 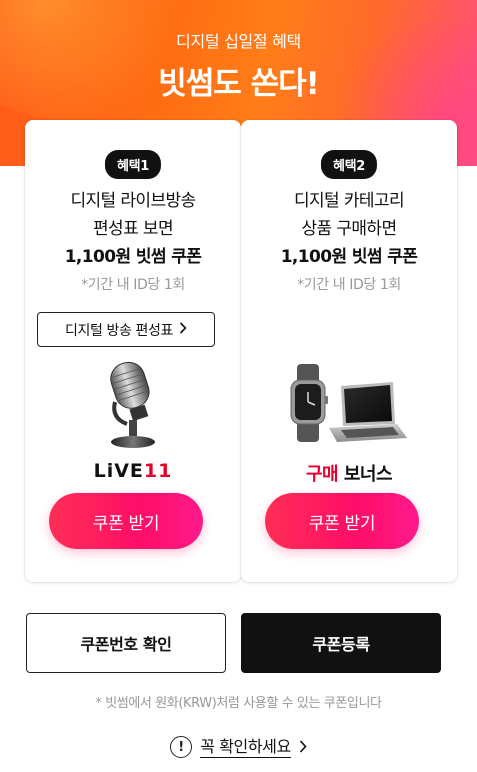 What do you see at coordinates (349, 229) in the screenshot?
I see `benefit-line-2: 상품 구매하면` at bounding box center [349, 229].